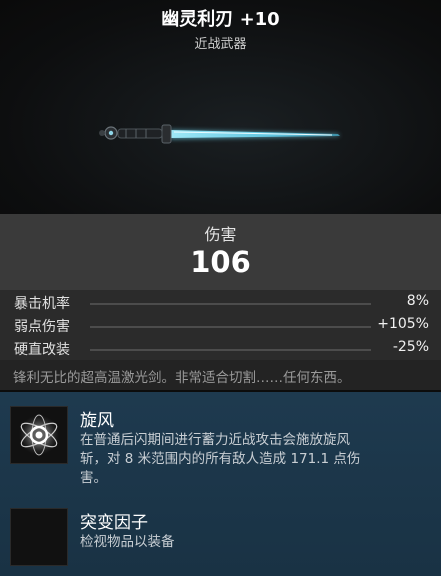 Image resolution: width=441 pixels, height=576 pixels. What do you see at coordinates (42, 350) in the screenshot?
I see `stat-name: 硬直改装` at bounding box center [42, 350].